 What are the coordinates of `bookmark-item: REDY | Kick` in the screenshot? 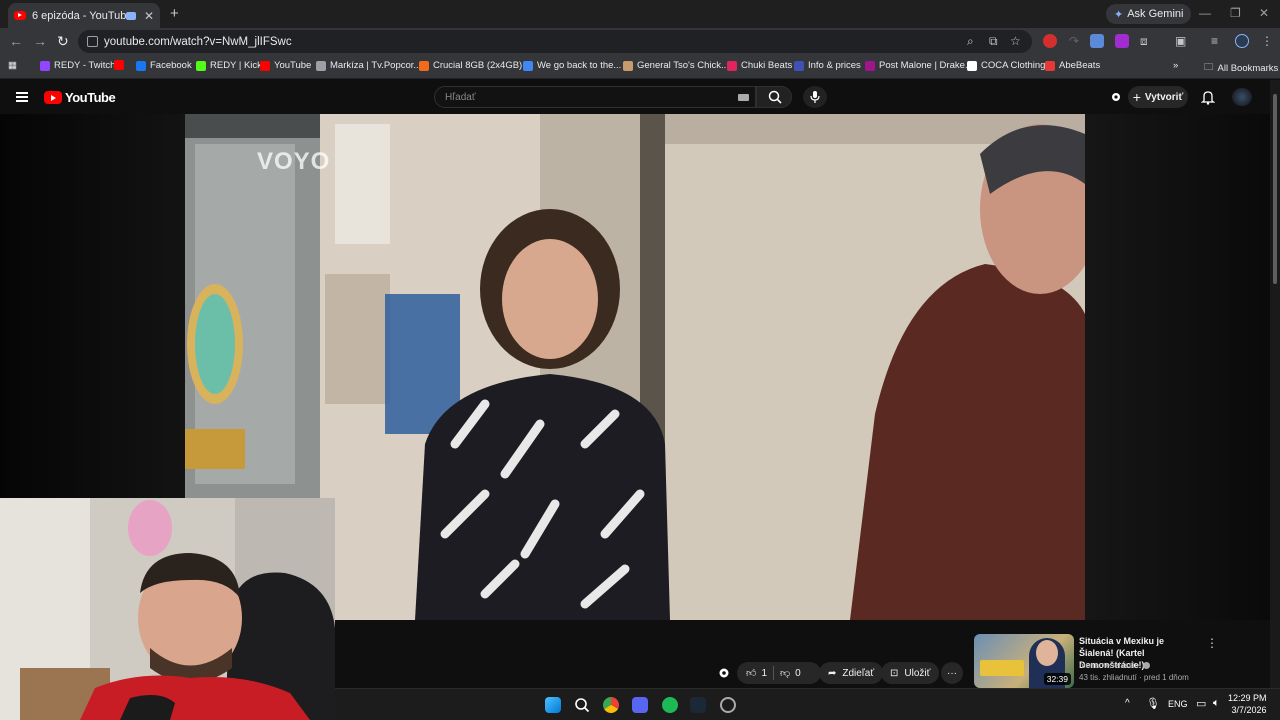 It's located at (229, 65).